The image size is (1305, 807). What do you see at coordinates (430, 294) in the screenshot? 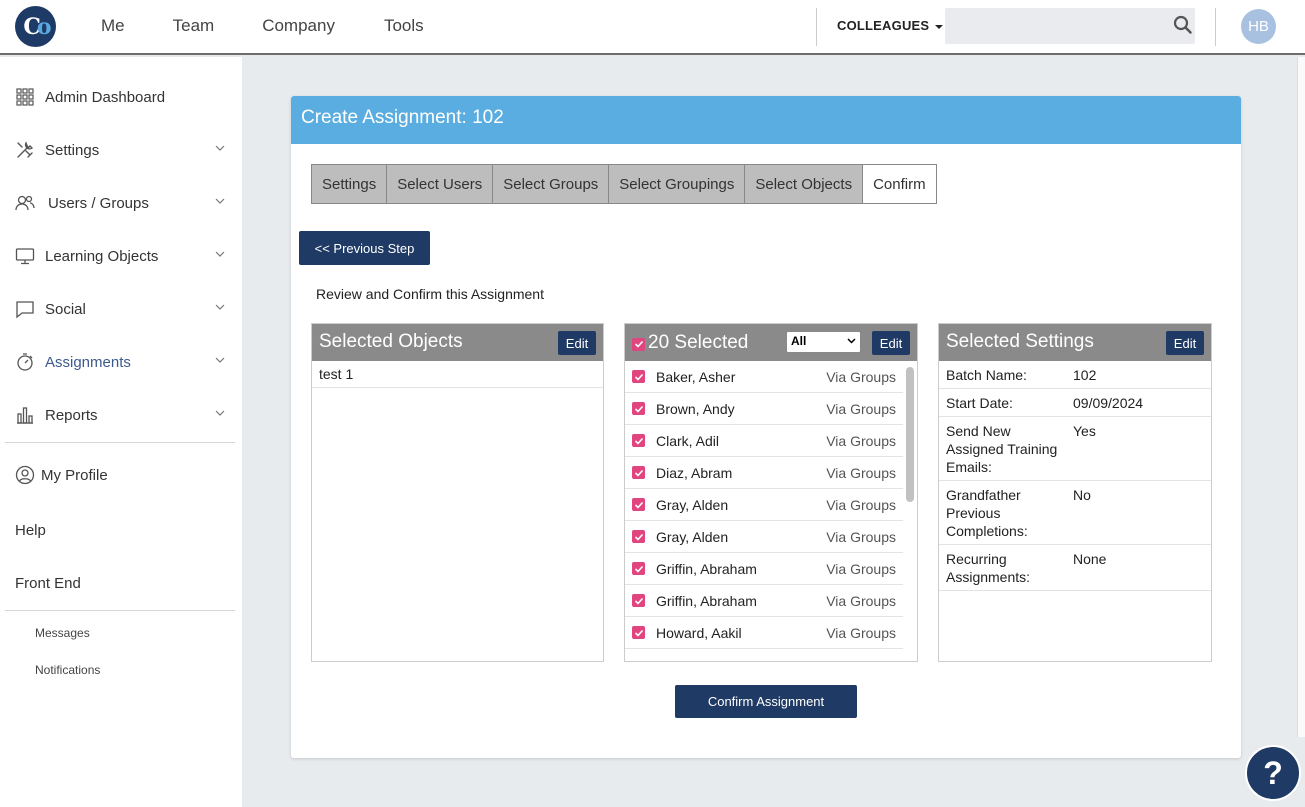
I see `review-text: Review and Confirm this Assignment` at bounding box center [430, 294].